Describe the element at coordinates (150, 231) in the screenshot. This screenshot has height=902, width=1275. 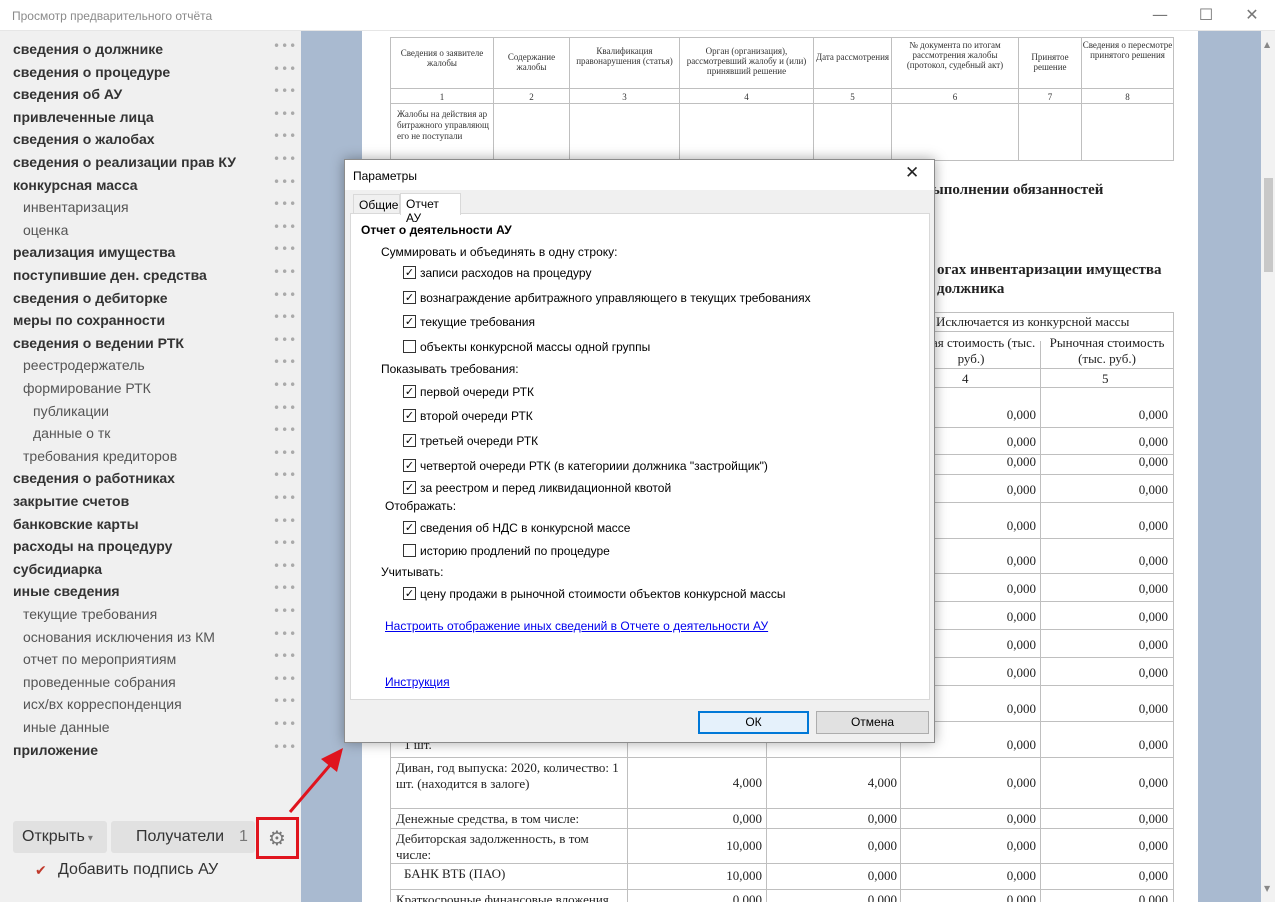
I see `sidebar-item: оценка •••` at that location.